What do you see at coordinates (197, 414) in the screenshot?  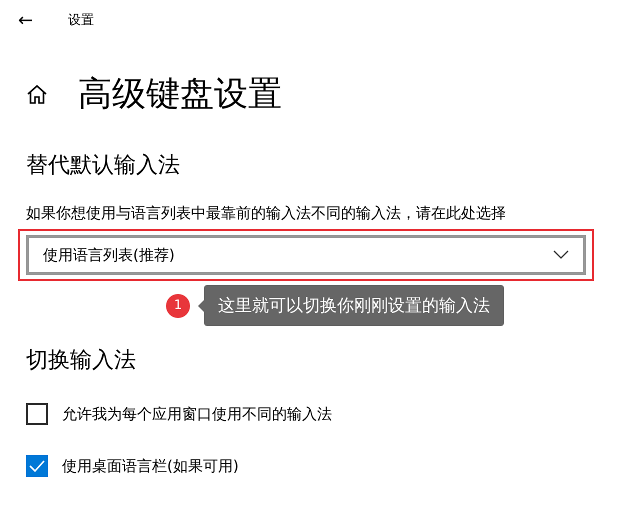 I see `checkbox-label: 允许我为每个应用窗口使用不同的输入法` at bounding box center [197, 414].